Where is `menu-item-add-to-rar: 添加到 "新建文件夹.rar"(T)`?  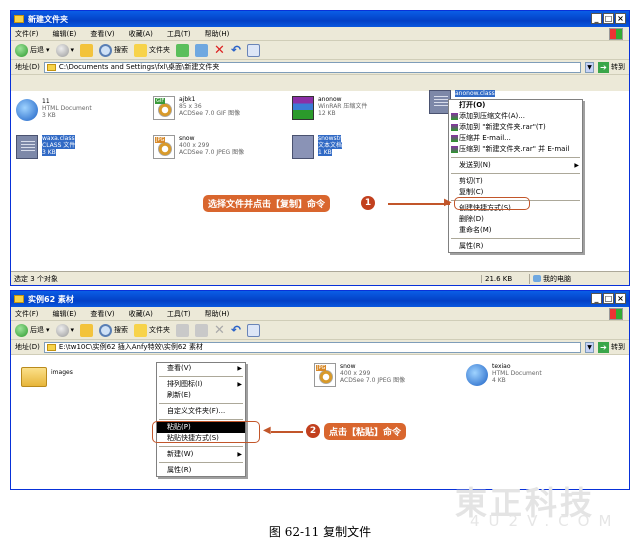
menu-item-add-to-rar: 添加到 "新建文件夹.rar"(T) is located at coordinates (515, 127).